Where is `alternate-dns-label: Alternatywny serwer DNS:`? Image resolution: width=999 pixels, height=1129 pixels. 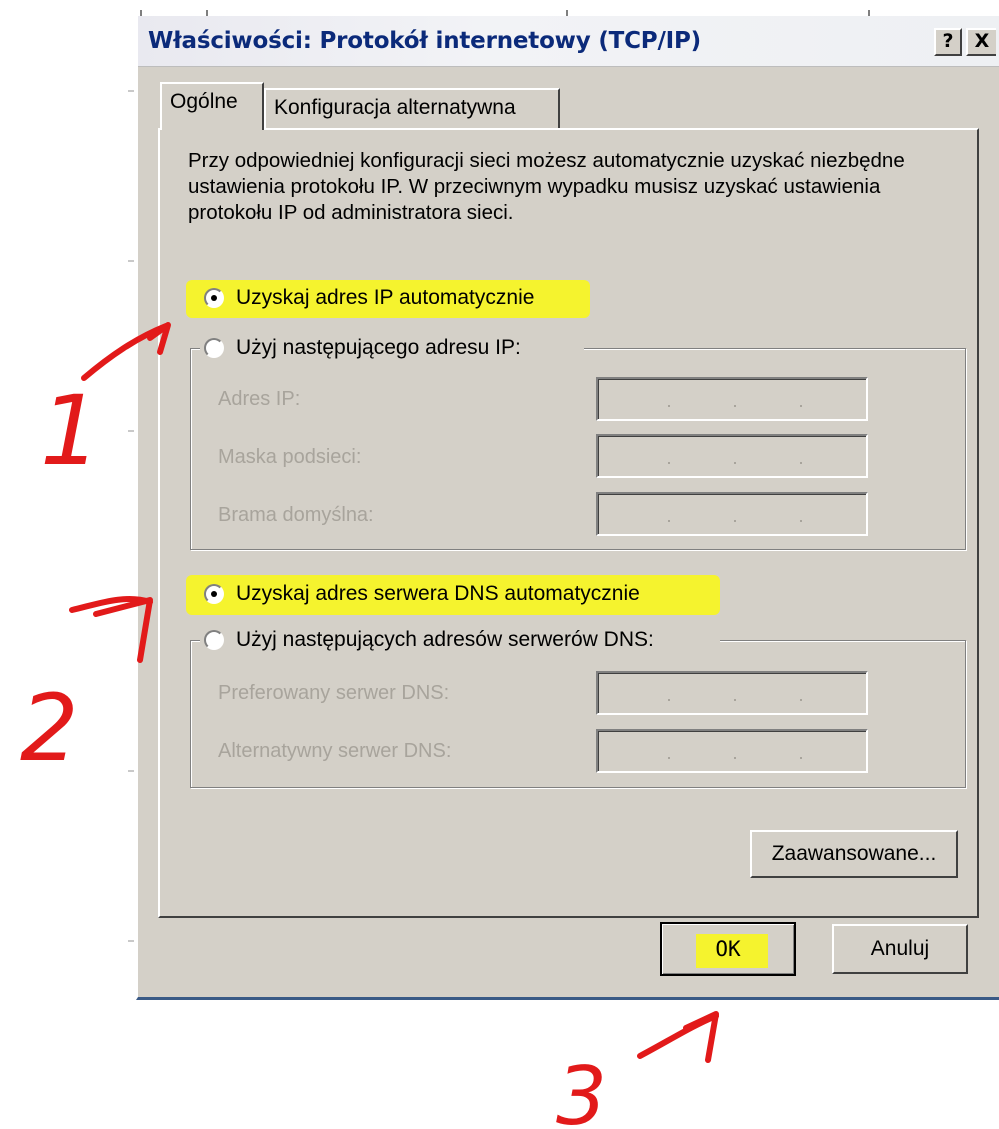
alternate-dns-label: Alternatywny serwer DNS: is located at coordinates (335, 751).